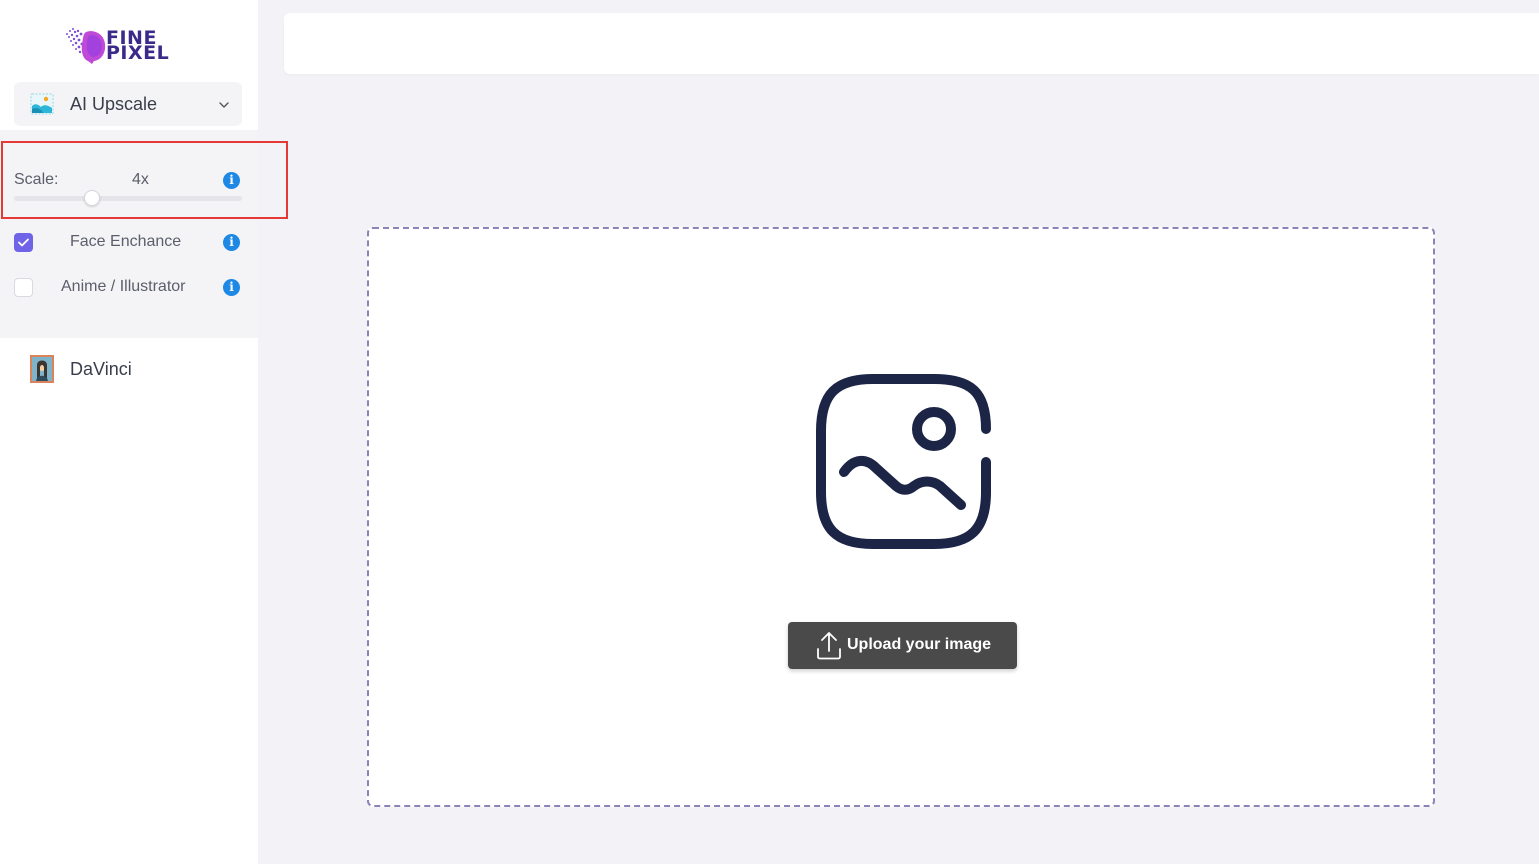  I want to click on scale-label: Scale:, so click(36, 179).